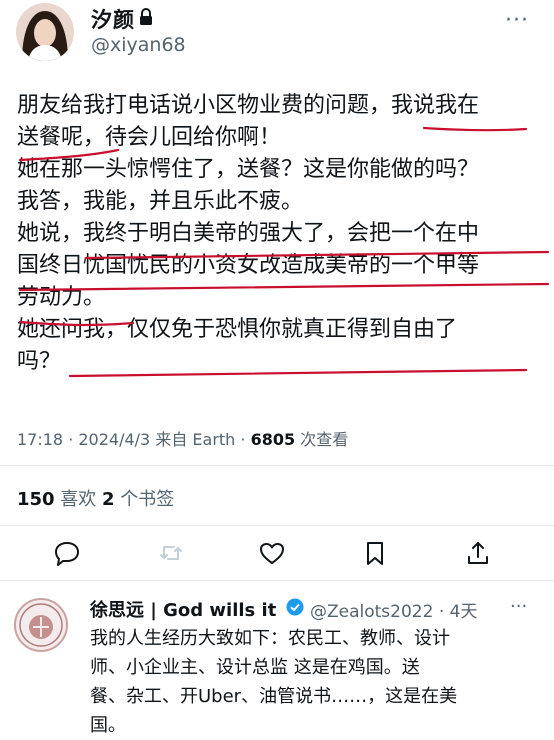  I want to click on reply-line: 餐、杂工、开Uber、油管说书……，这是在美, so click(274, 696).